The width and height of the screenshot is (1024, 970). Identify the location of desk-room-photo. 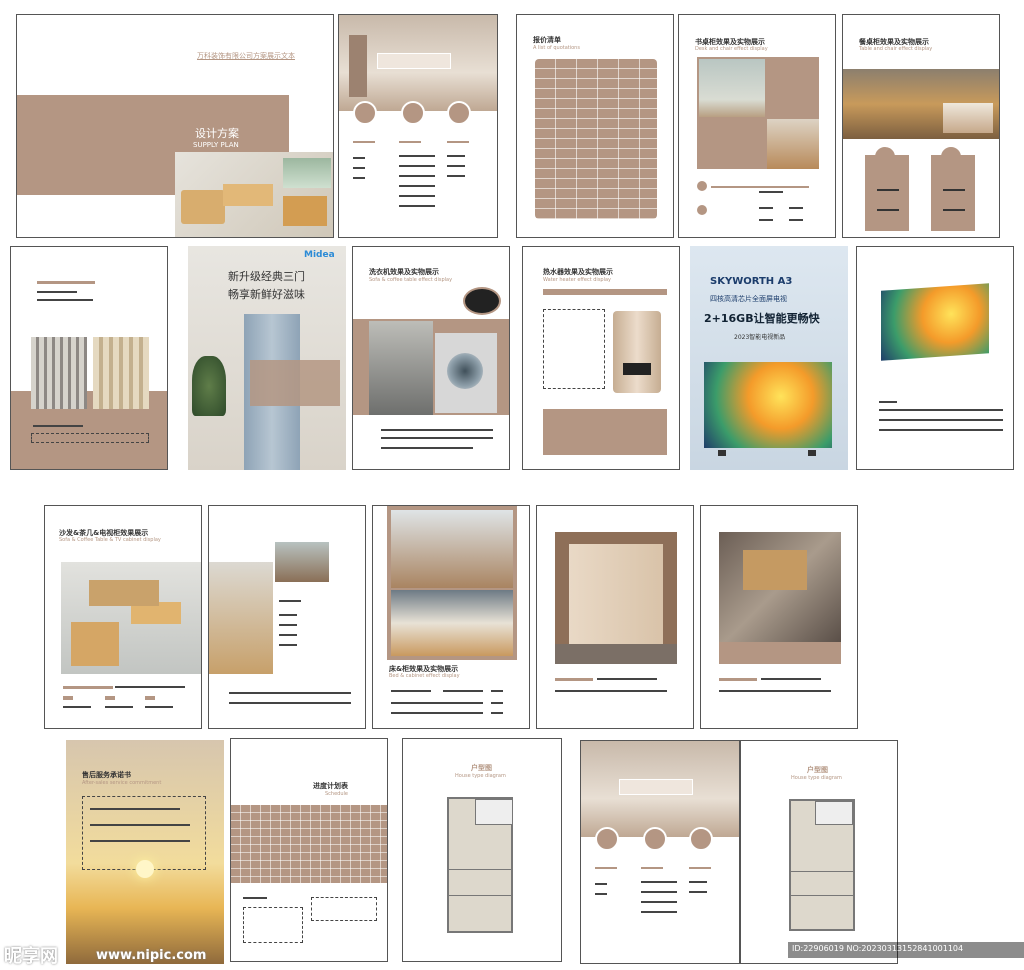
(732, 88).